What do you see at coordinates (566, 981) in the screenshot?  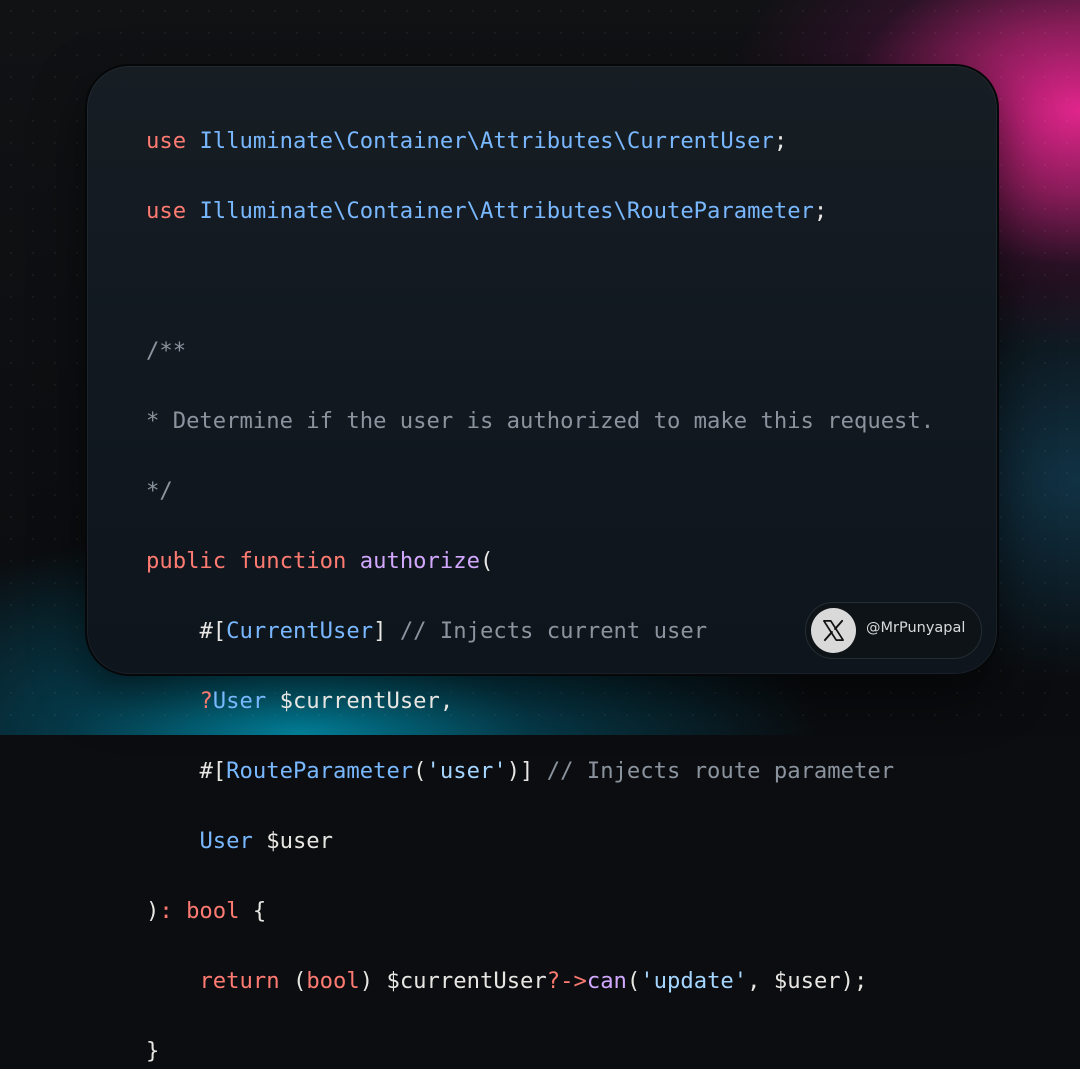 I see `nullsafe-arrow: ?->` at bounding box center [566, 981].